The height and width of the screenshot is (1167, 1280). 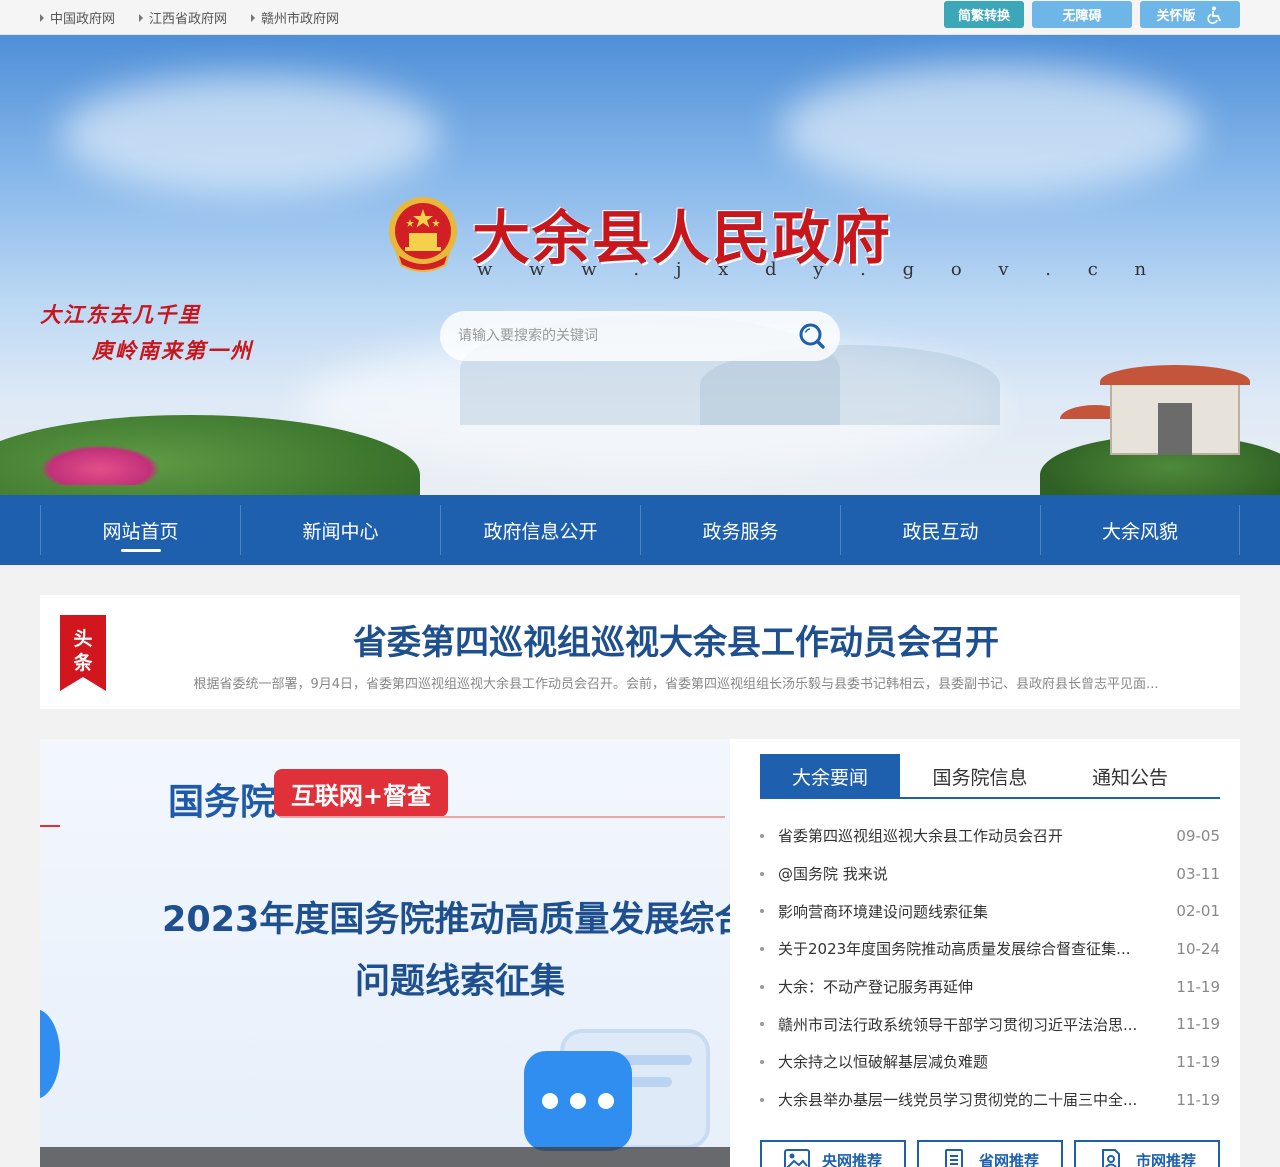 I want to click on headline-tag-line2: 条, so click(x=83, y=662).